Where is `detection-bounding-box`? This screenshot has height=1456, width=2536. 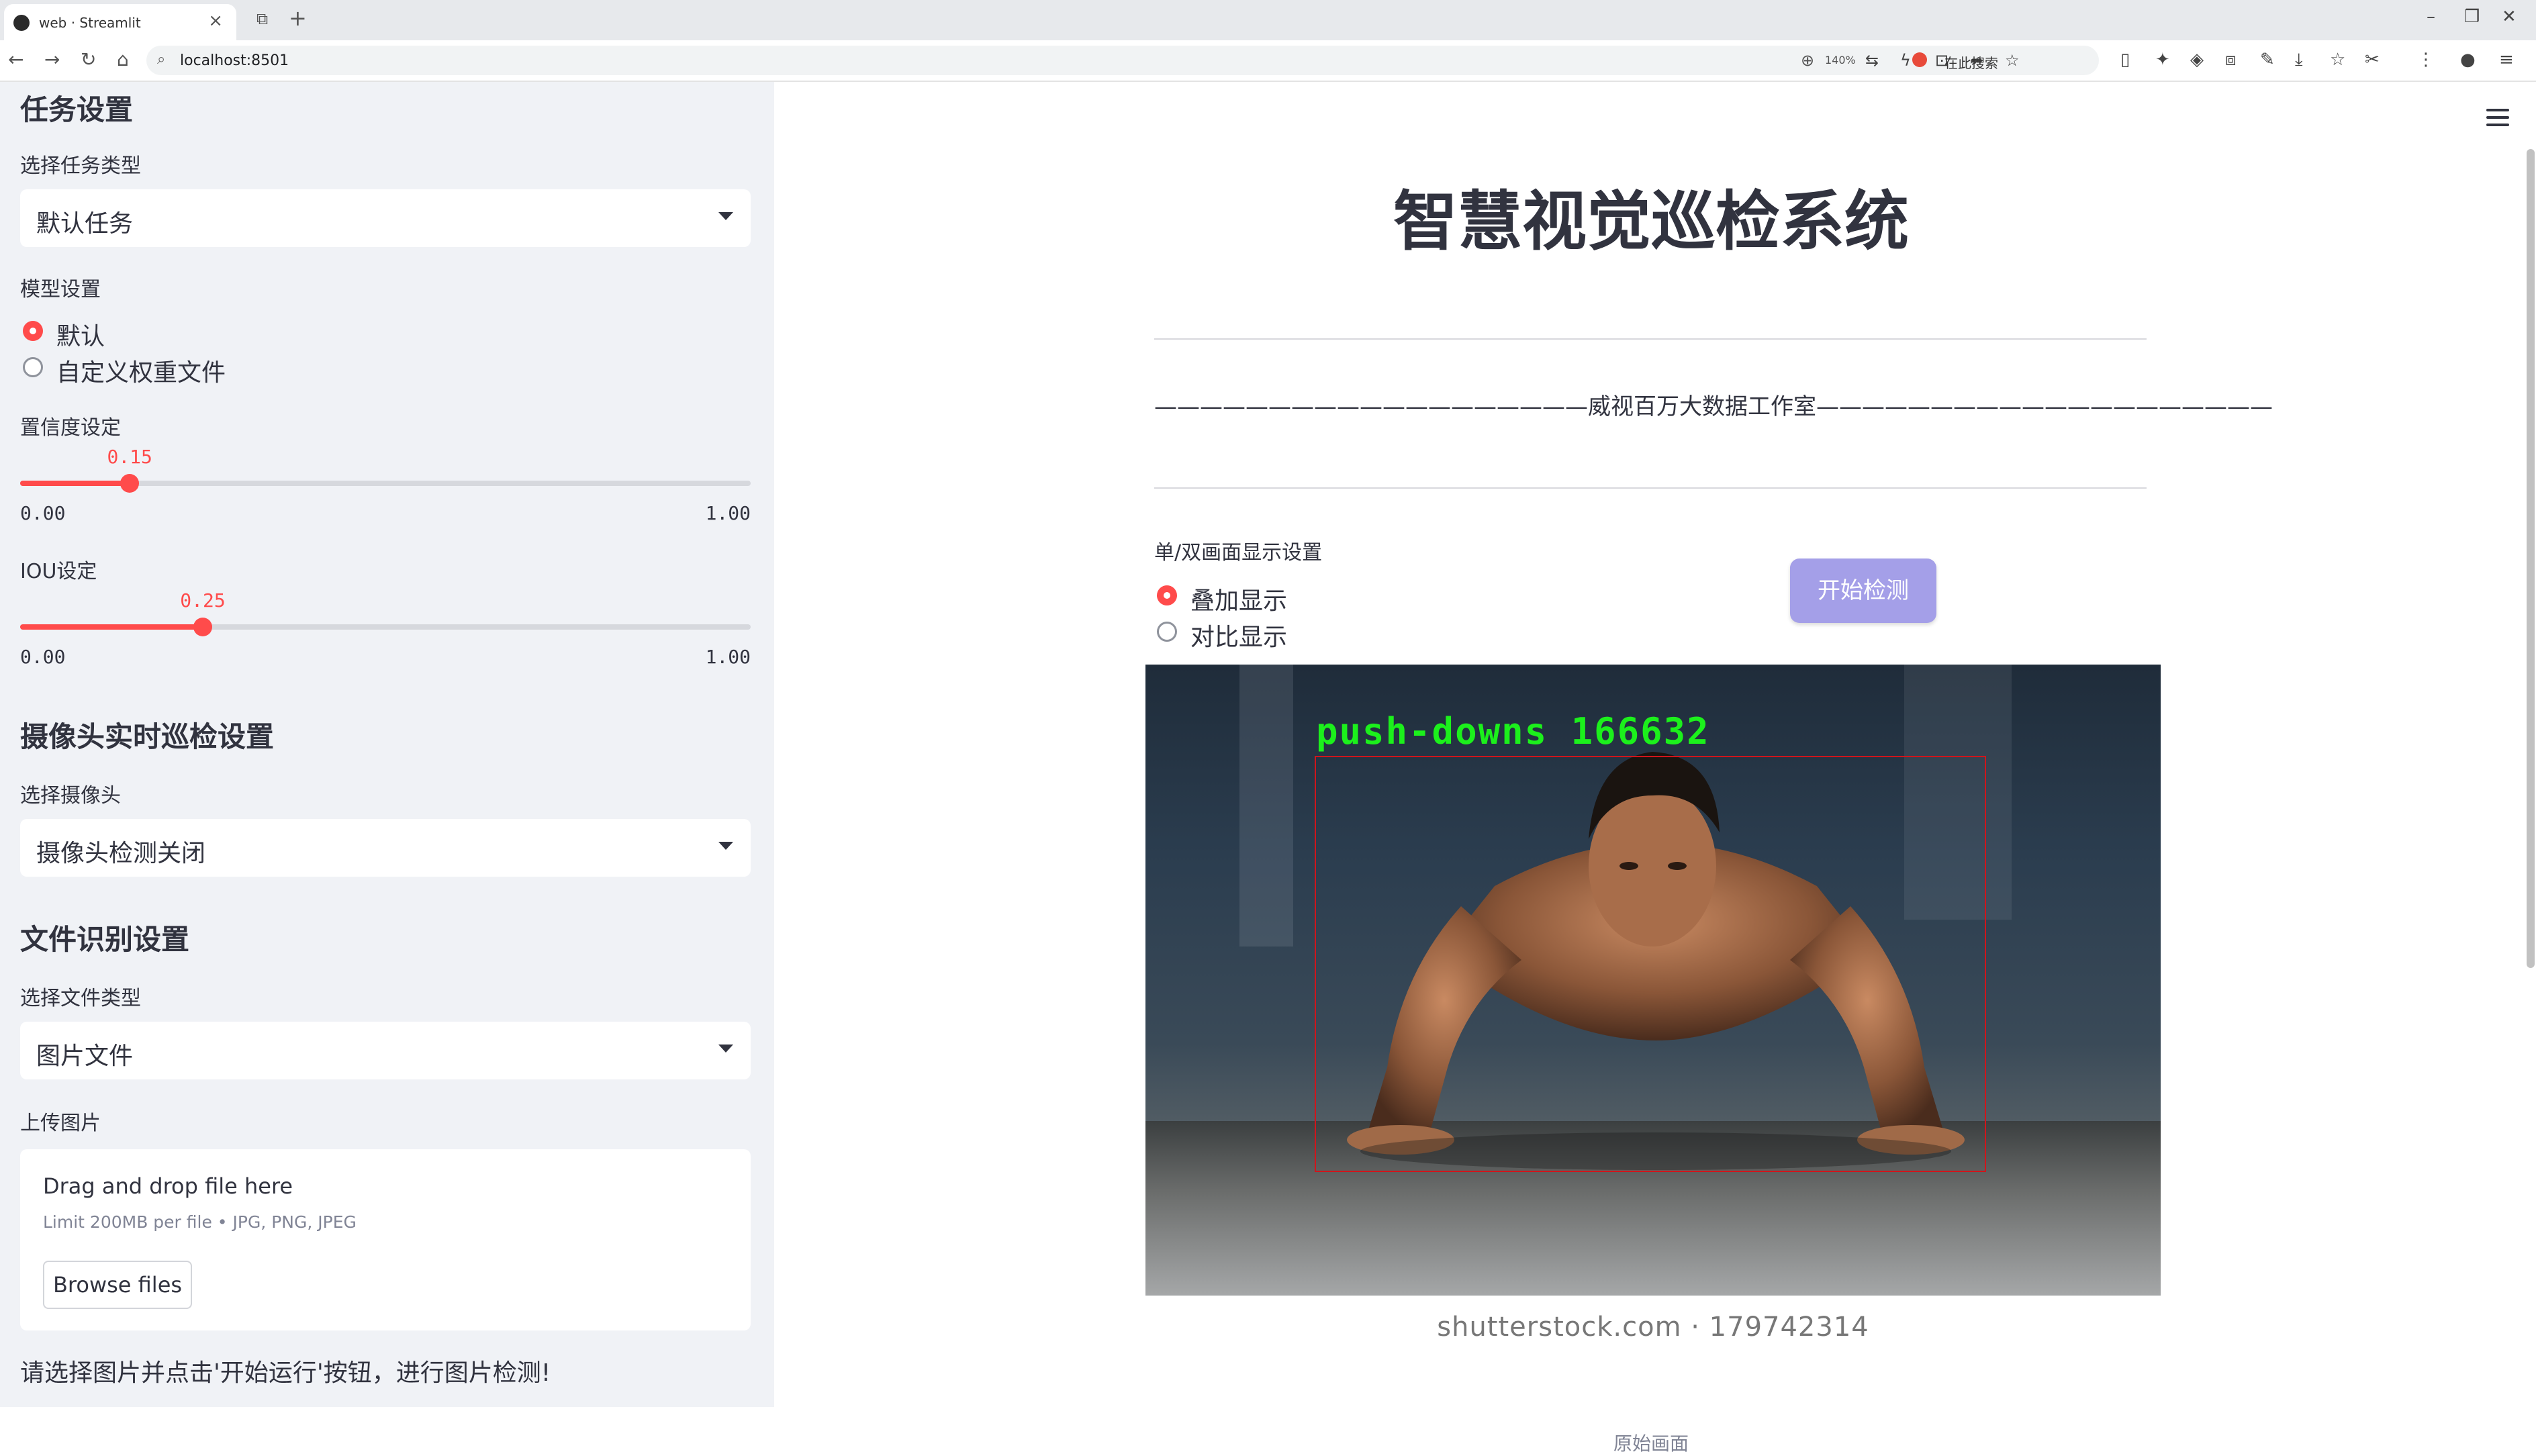
detection-bounding-box is located at coordinates (1650, 964).